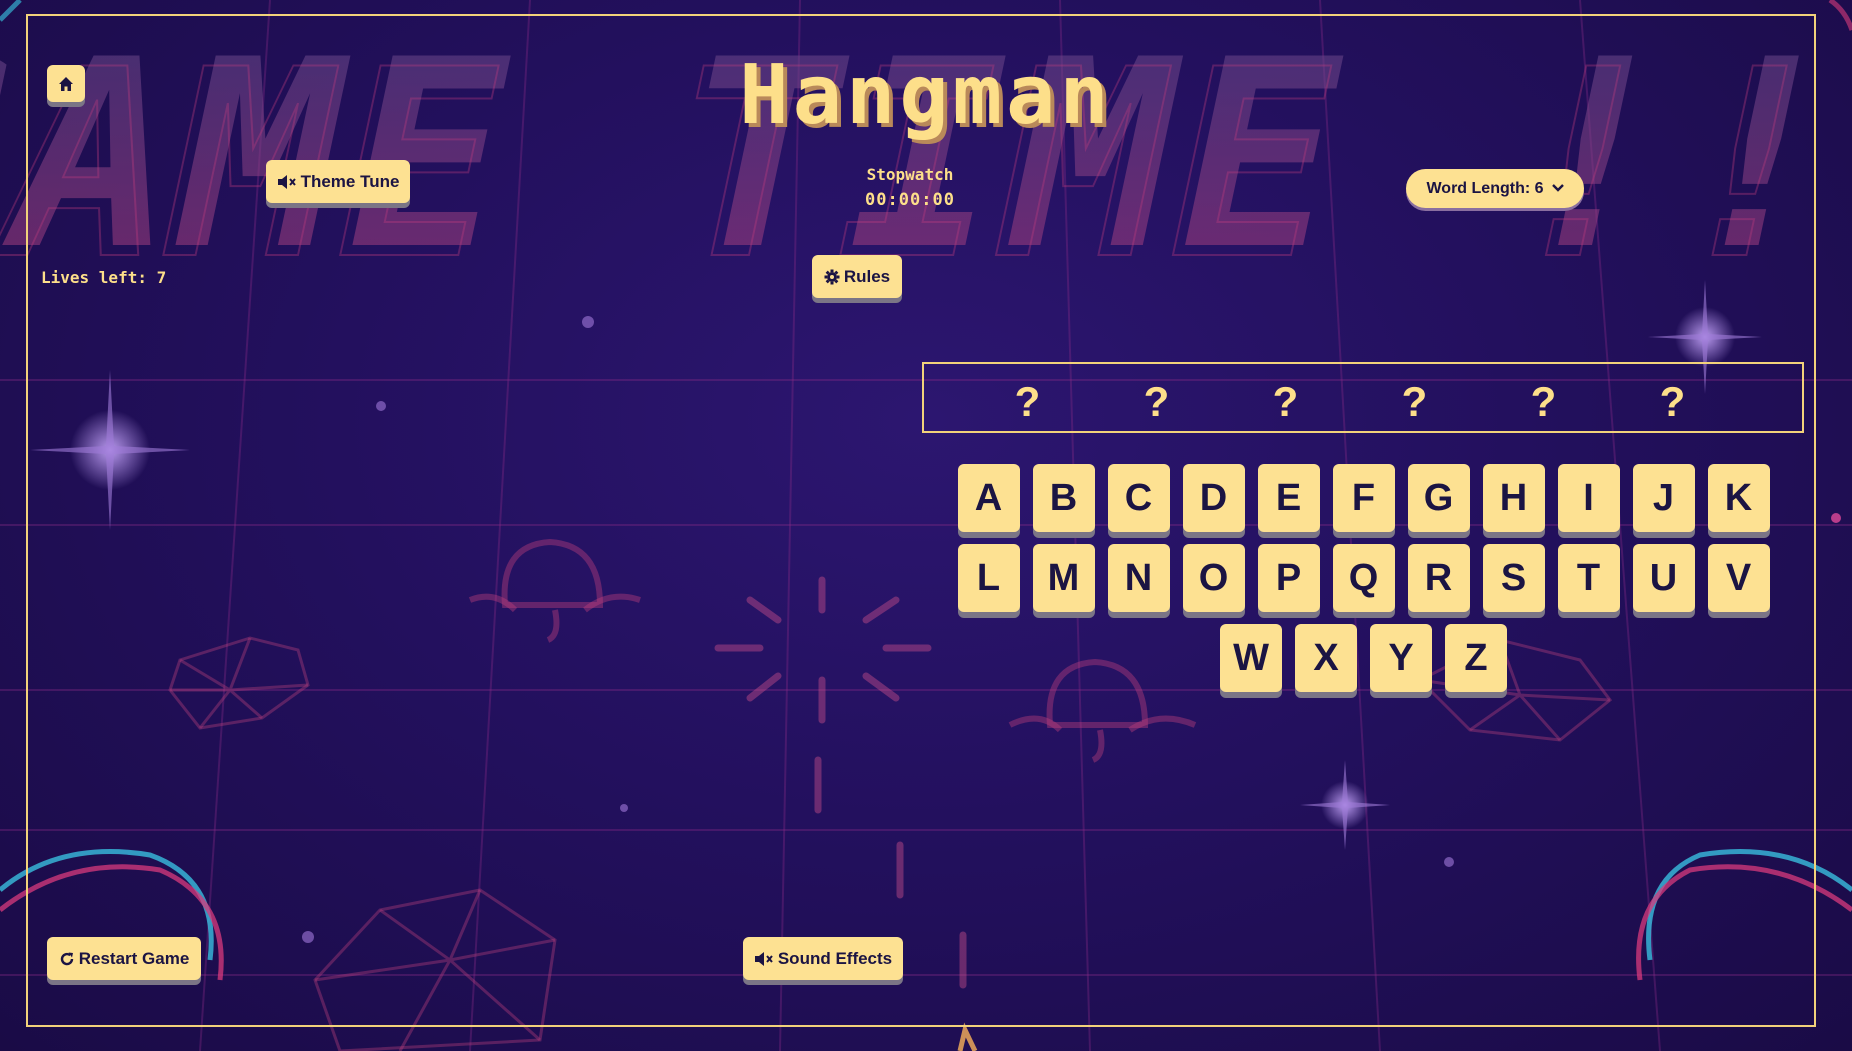 The height and width of the screenshot is (1051, 1852). I want to click on gear-icon, so click(832, 277).